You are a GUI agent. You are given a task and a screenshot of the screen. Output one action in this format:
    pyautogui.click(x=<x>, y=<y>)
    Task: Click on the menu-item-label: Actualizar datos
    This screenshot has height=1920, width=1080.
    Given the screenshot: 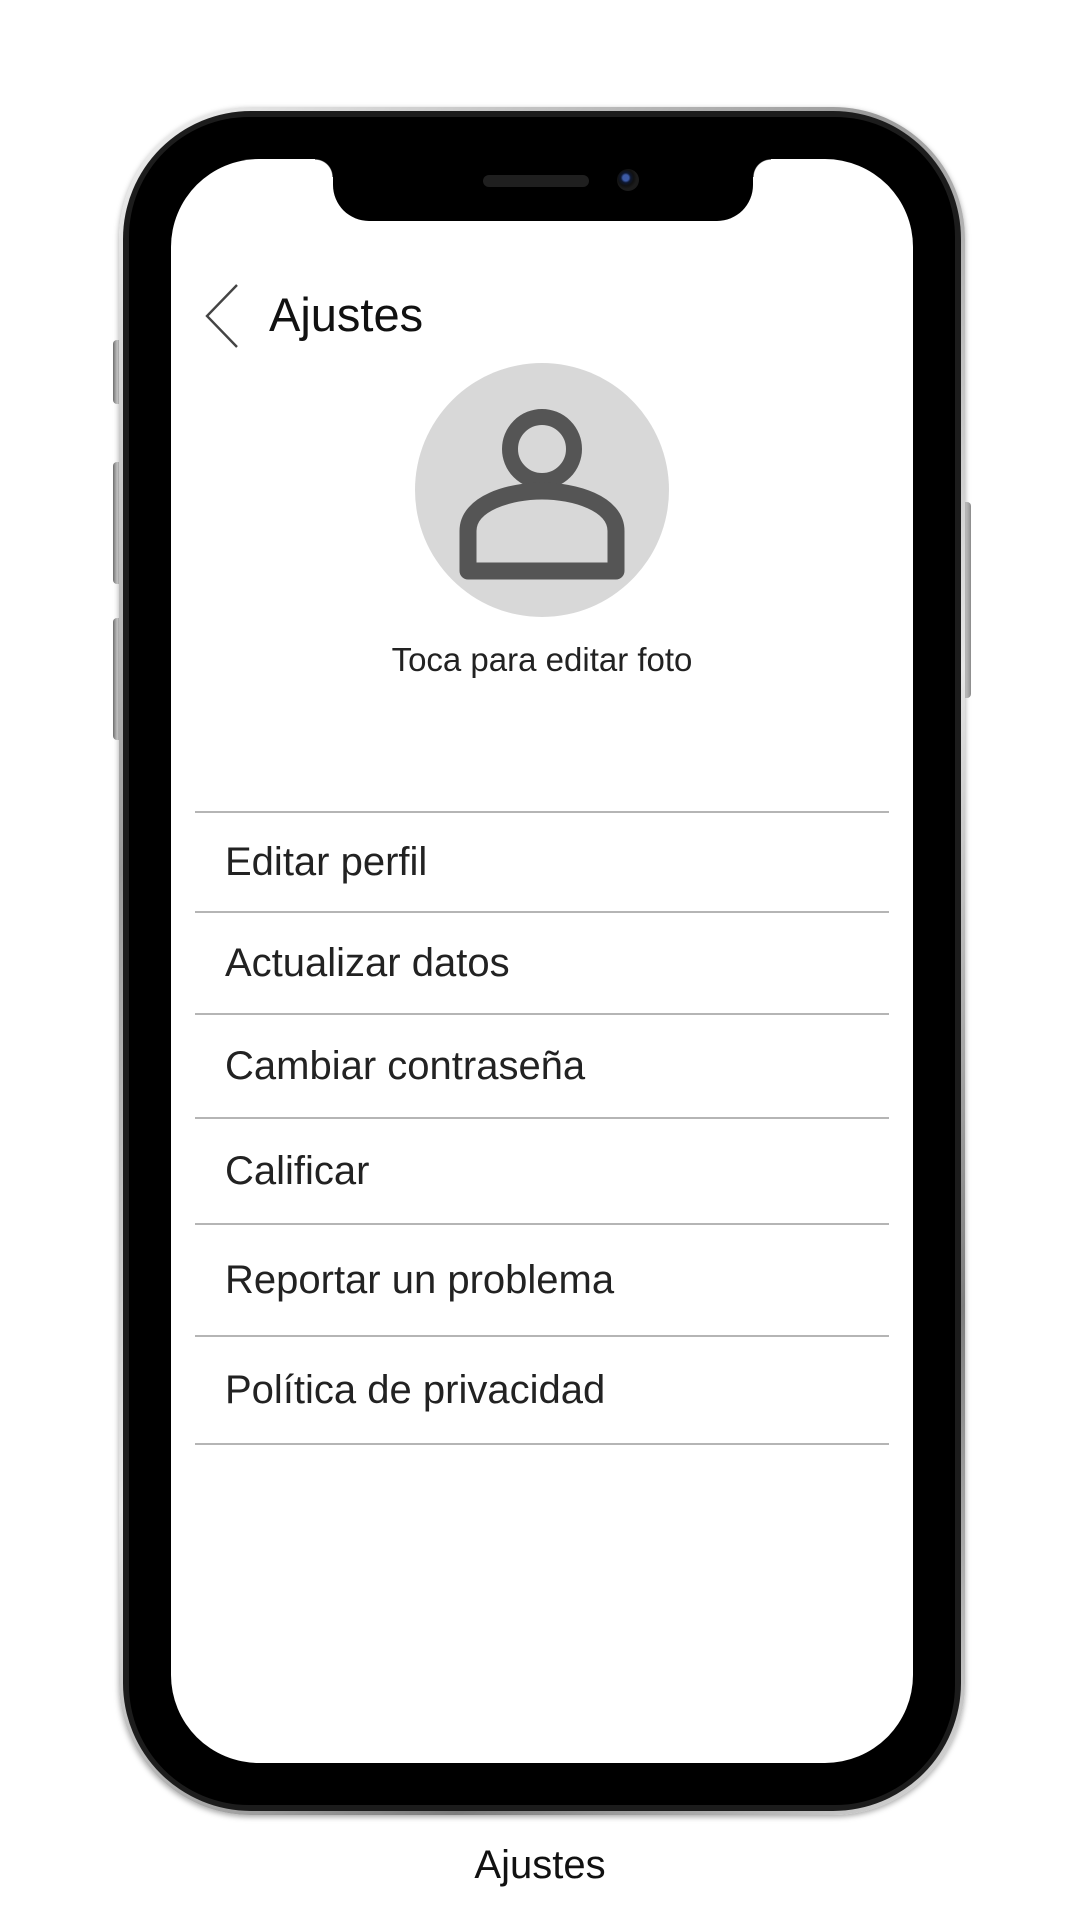 What is the action you would take?
    pyautogui.click(x=367, y=962)
    